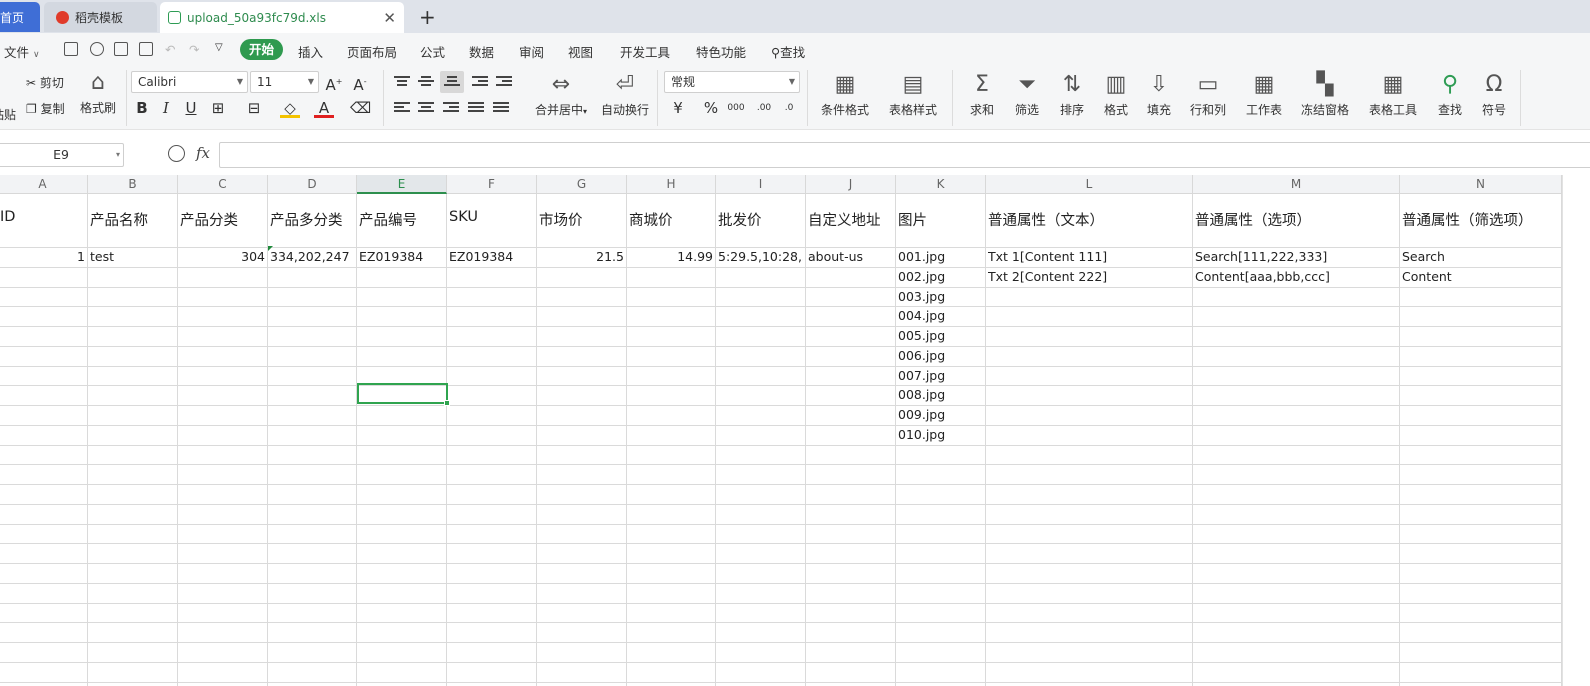  Describe the element at coordinates (1027, 95) in the screenshot. I see `filter-button: ⏷ 筛选` at that location.